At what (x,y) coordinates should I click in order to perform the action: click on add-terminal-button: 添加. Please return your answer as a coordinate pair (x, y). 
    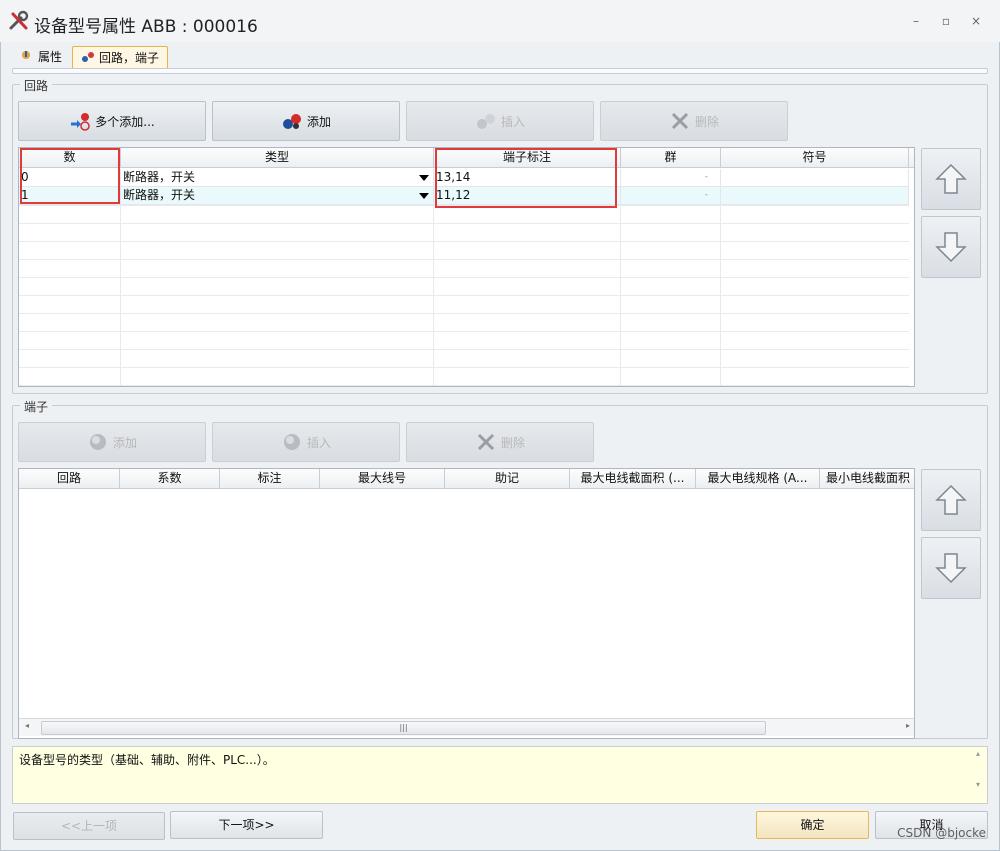
    Looking at the image, I should click on (112, 442).